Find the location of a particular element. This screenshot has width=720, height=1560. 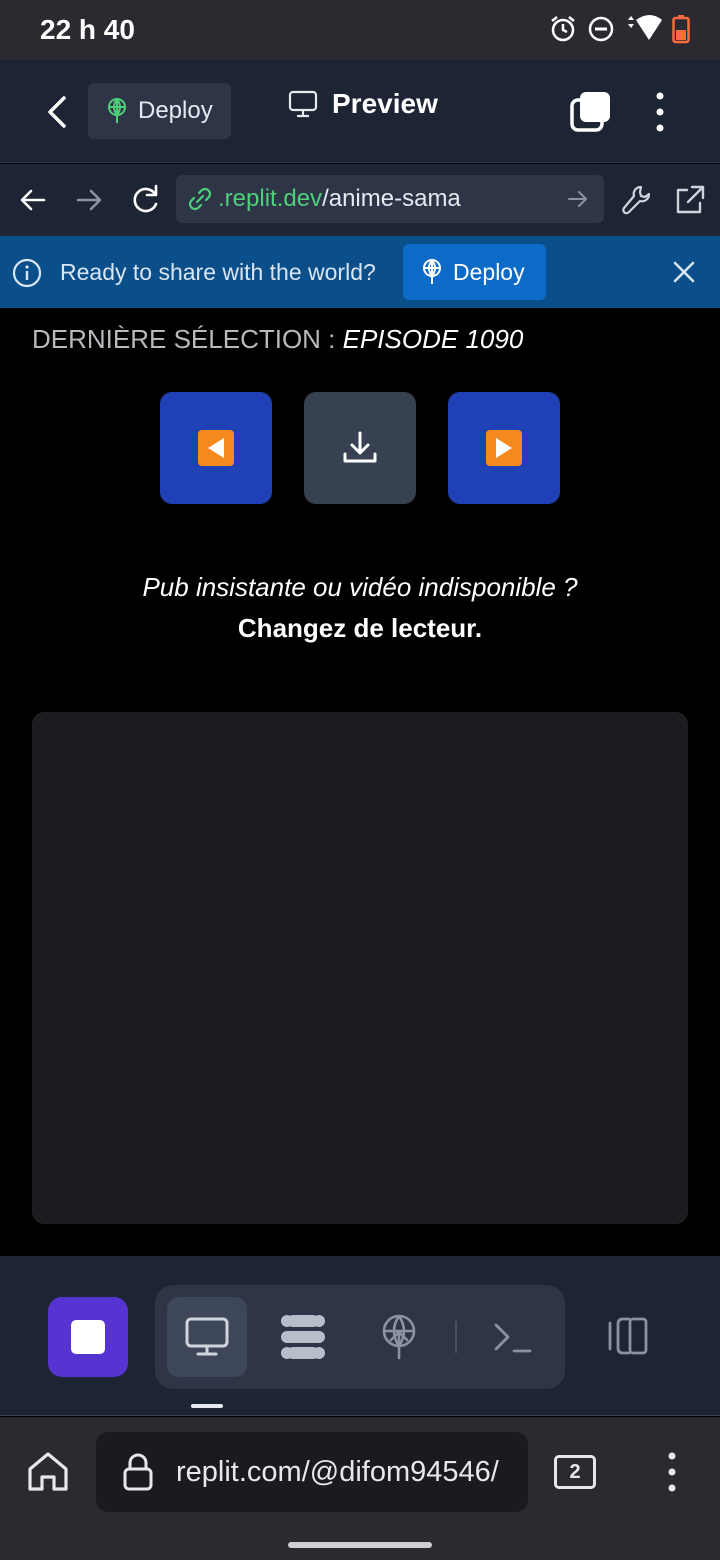

download-icon is located at coordinates (360, 447).